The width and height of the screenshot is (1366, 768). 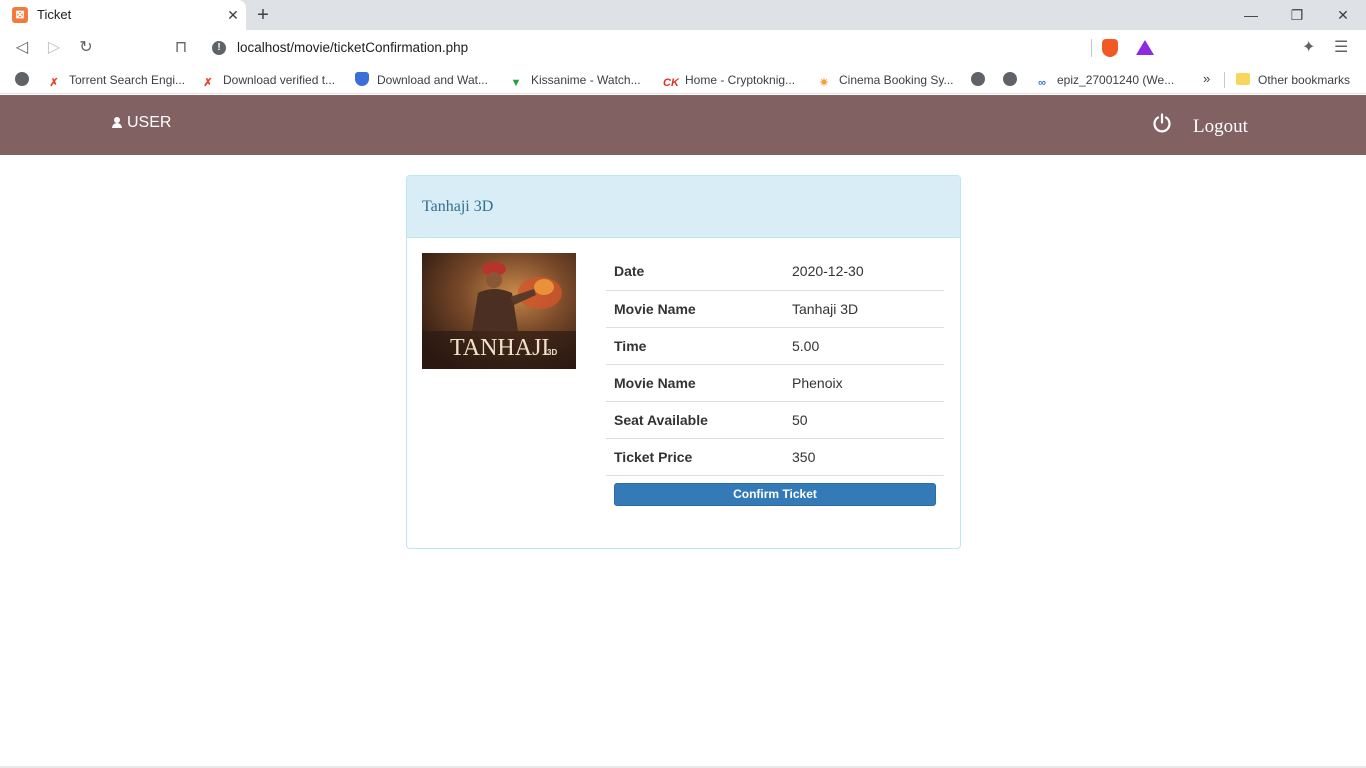 I want to click on infinity-icon: ∞, so click(x=1042, y=83).